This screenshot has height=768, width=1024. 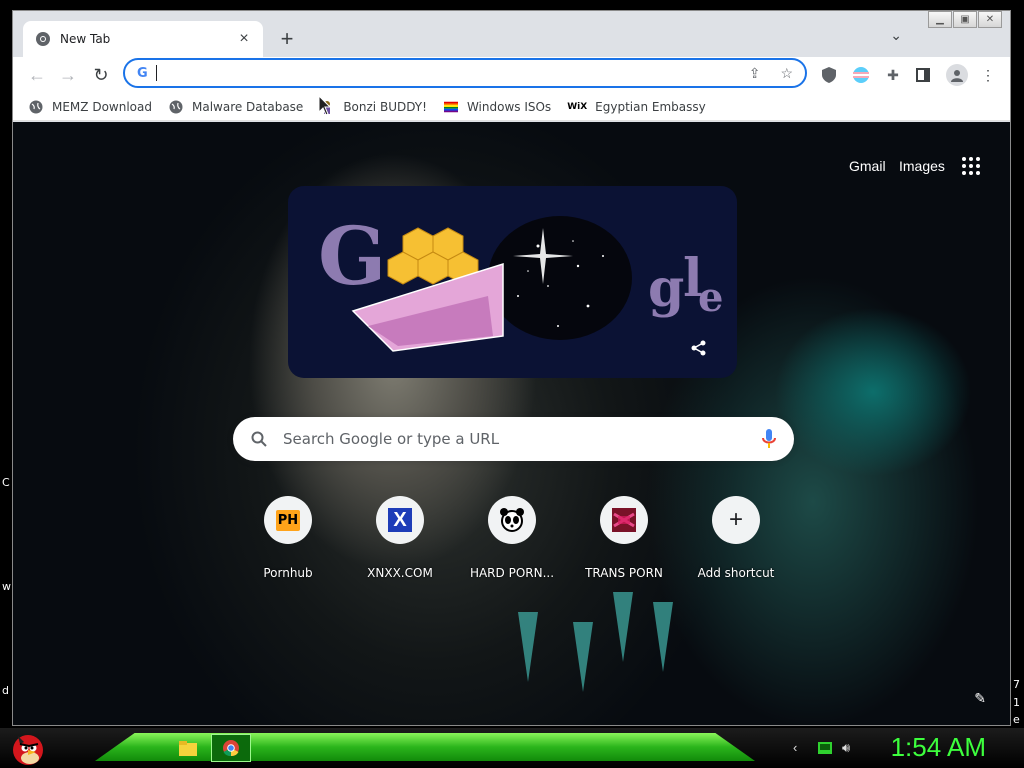 I want to click on shortcut-label: XNXX.COM, so click(x=400, y=573).